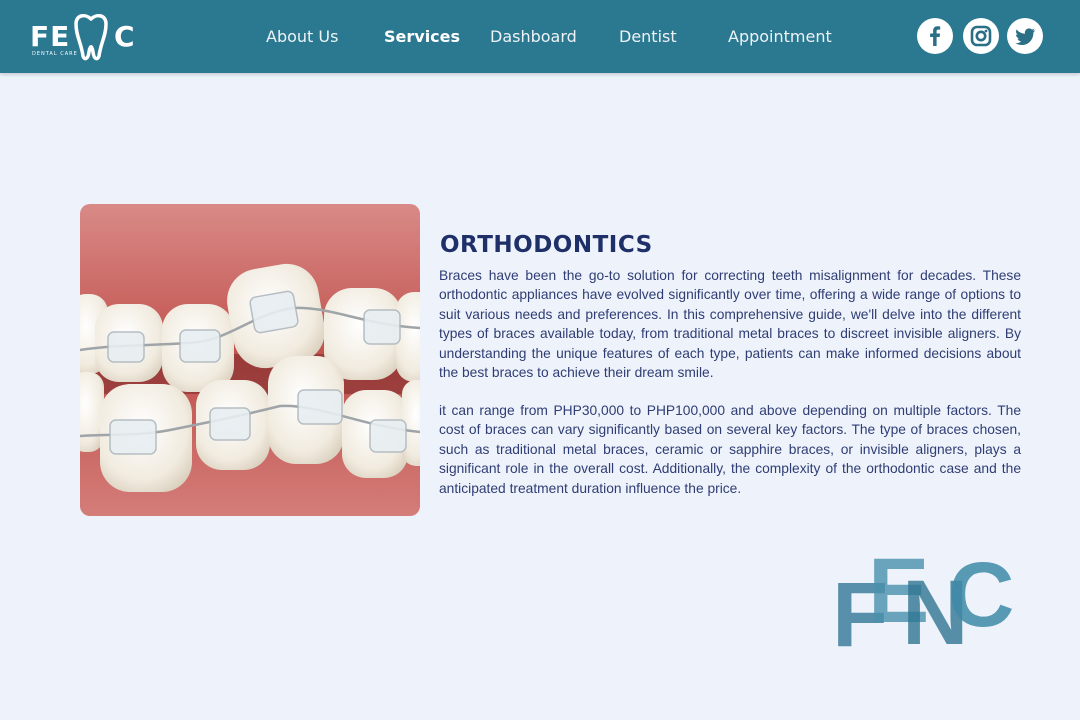  What do you see at coordinates (250, 360) in the screenshot?
I see `braces-teeth-image` at bounding box center [250, 360].